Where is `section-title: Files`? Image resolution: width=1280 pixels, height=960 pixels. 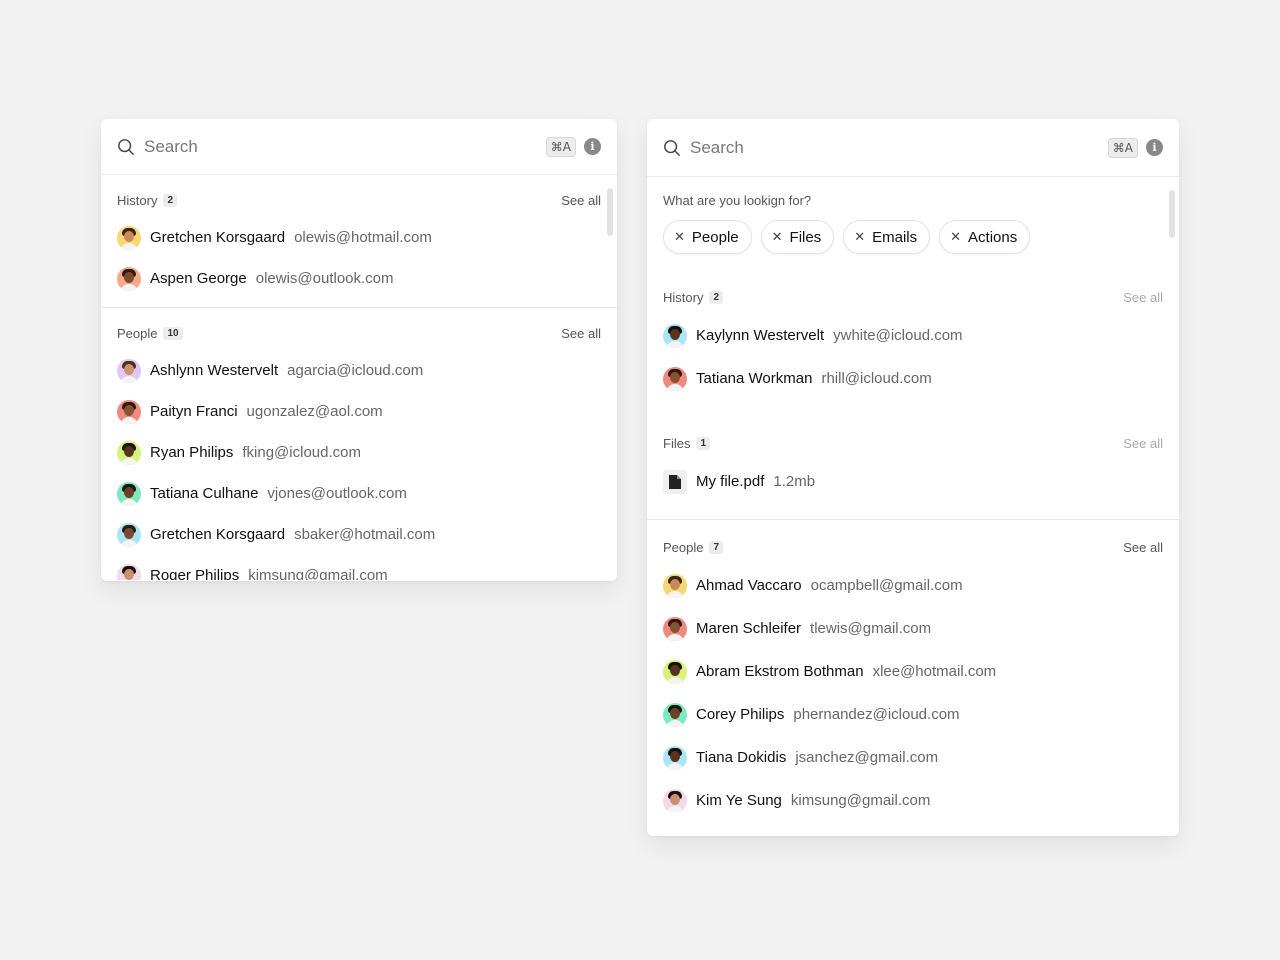 section-title: Files is located at coordinates (677, 443).